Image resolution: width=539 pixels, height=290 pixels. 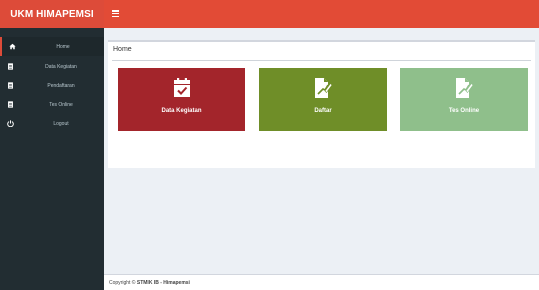 What do you see at coordinates (116, 13) in the screenshot?
I see `menu-toggle-icon` at bounding box center [116, 13].